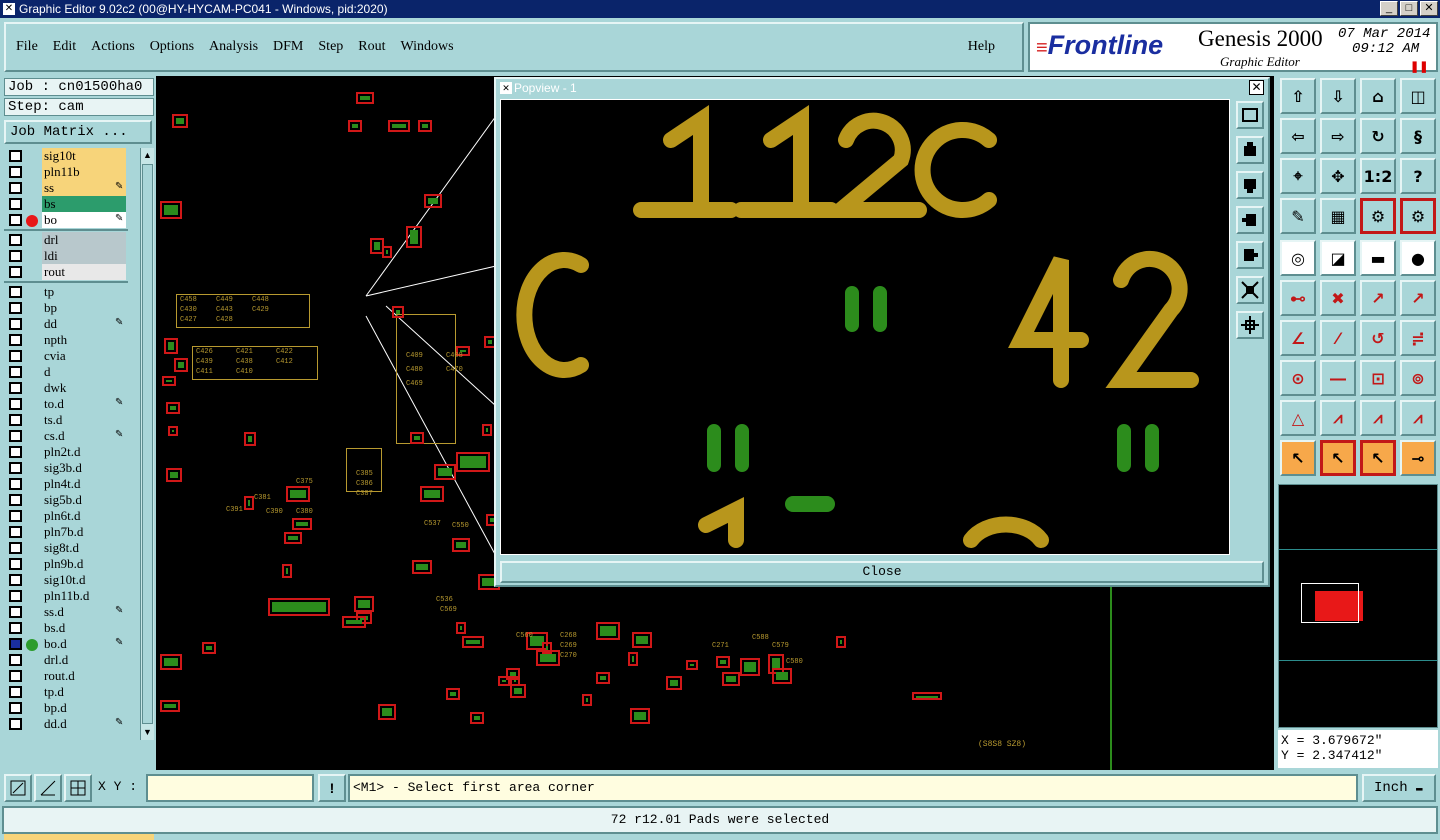  What do you see at coordinates (147, 155) in the screenshot?
I see `scroll-up-arrow-icon: ▲` at bounding box center [147, 155].